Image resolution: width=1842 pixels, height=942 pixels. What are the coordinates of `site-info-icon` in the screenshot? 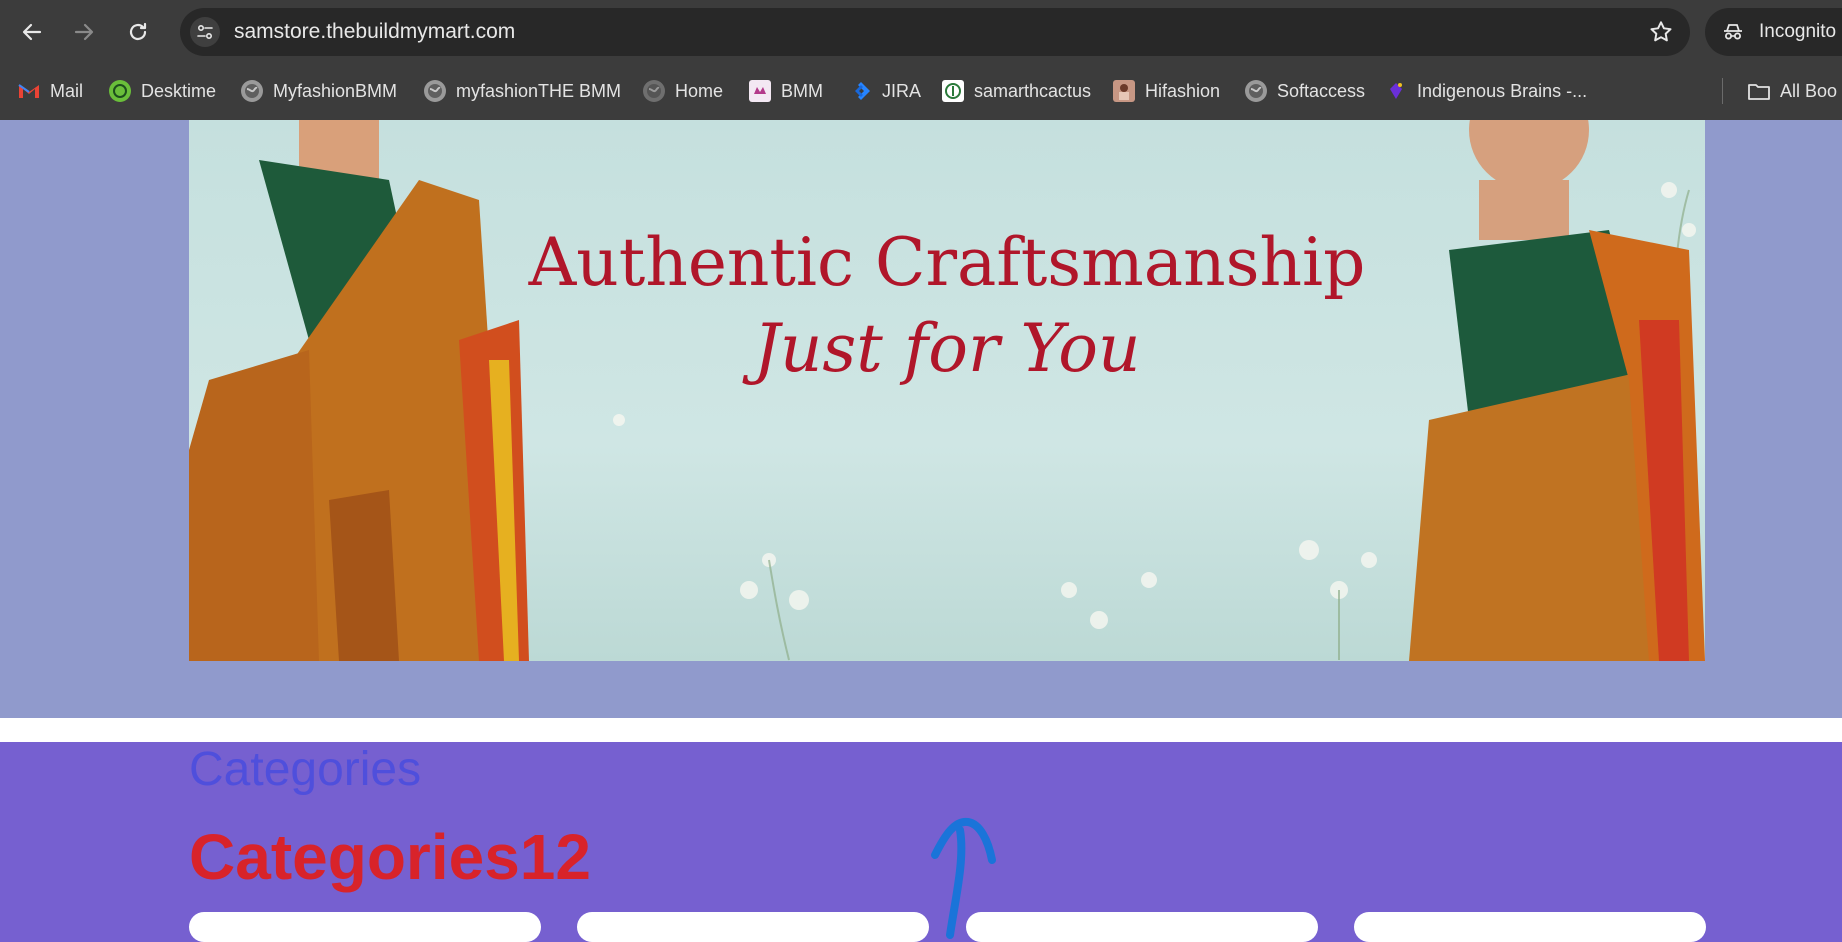 It's located at (205, 32).